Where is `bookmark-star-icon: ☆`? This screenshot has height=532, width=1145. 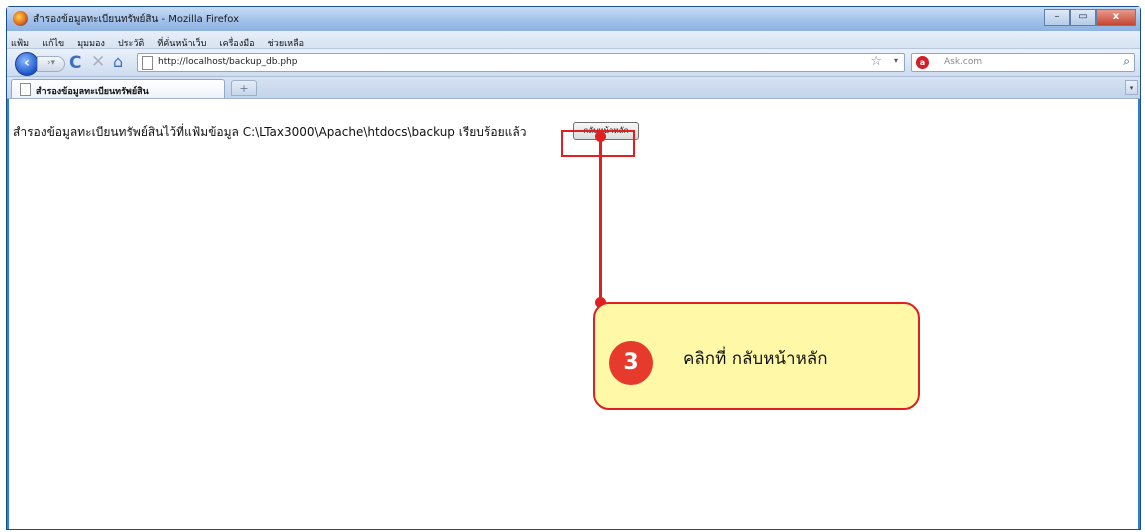 bookmark-star-icon: ☆ is located at coordinates (876, 61).